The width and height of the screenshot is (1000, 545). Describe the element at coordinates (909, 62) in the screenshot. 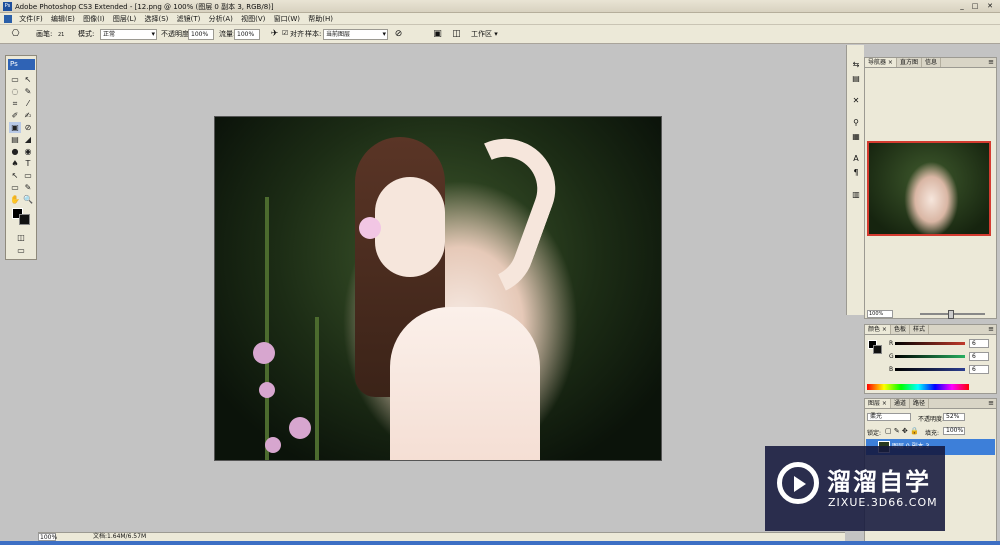

I see `tab-histogram: 直方图` at that location.